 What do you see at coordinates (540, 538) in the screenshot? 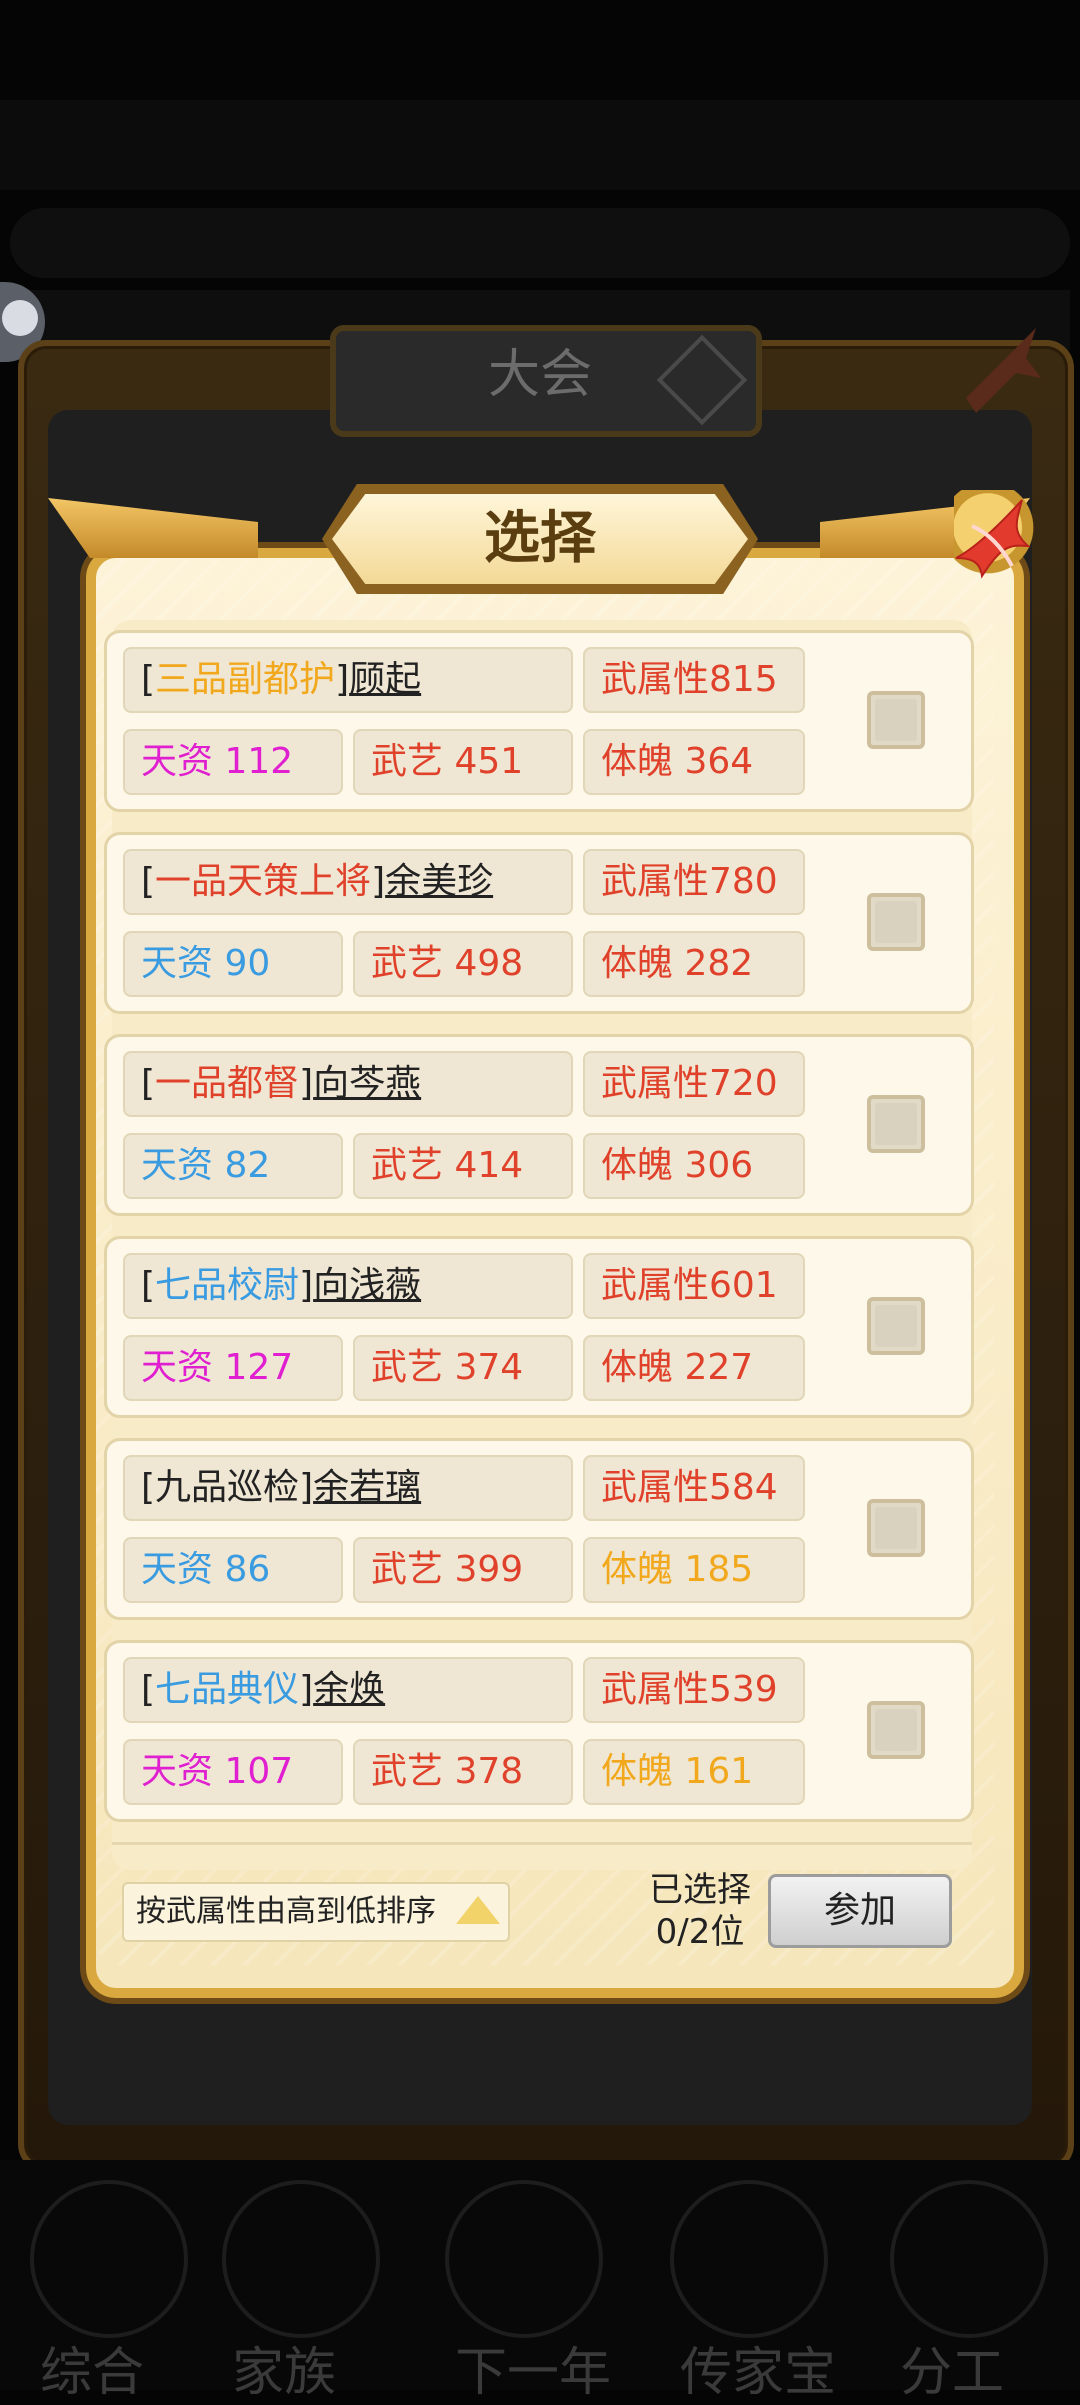
I see `panel-title: 选择` at bounding box center [540, 538].